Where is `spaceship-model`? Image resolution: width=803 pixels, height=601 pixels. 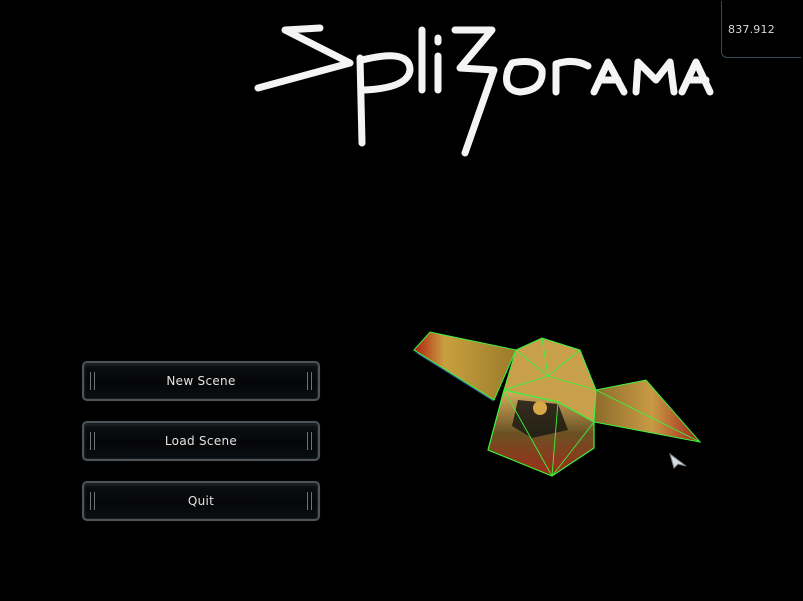
spaceship-model is located at coordinates (558, 407).